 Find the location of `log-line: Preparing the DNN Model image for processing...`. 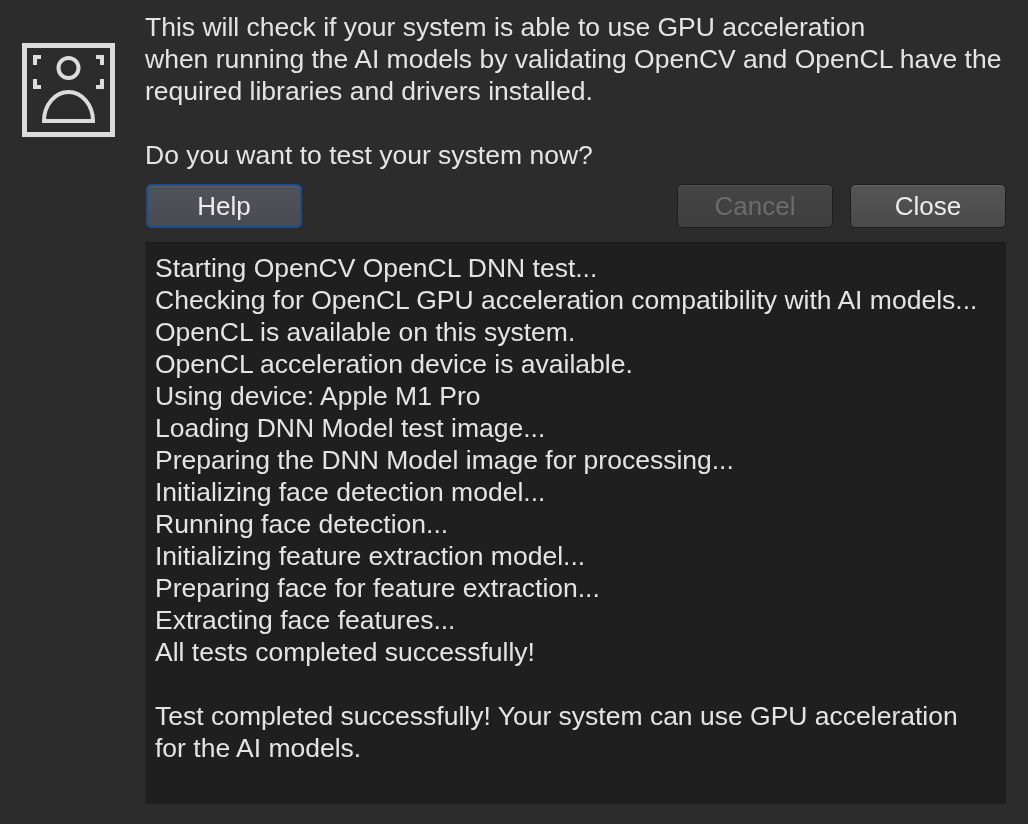

log-line: Preparing the DNN Model image for processing... is located at coordinates (445, 460).